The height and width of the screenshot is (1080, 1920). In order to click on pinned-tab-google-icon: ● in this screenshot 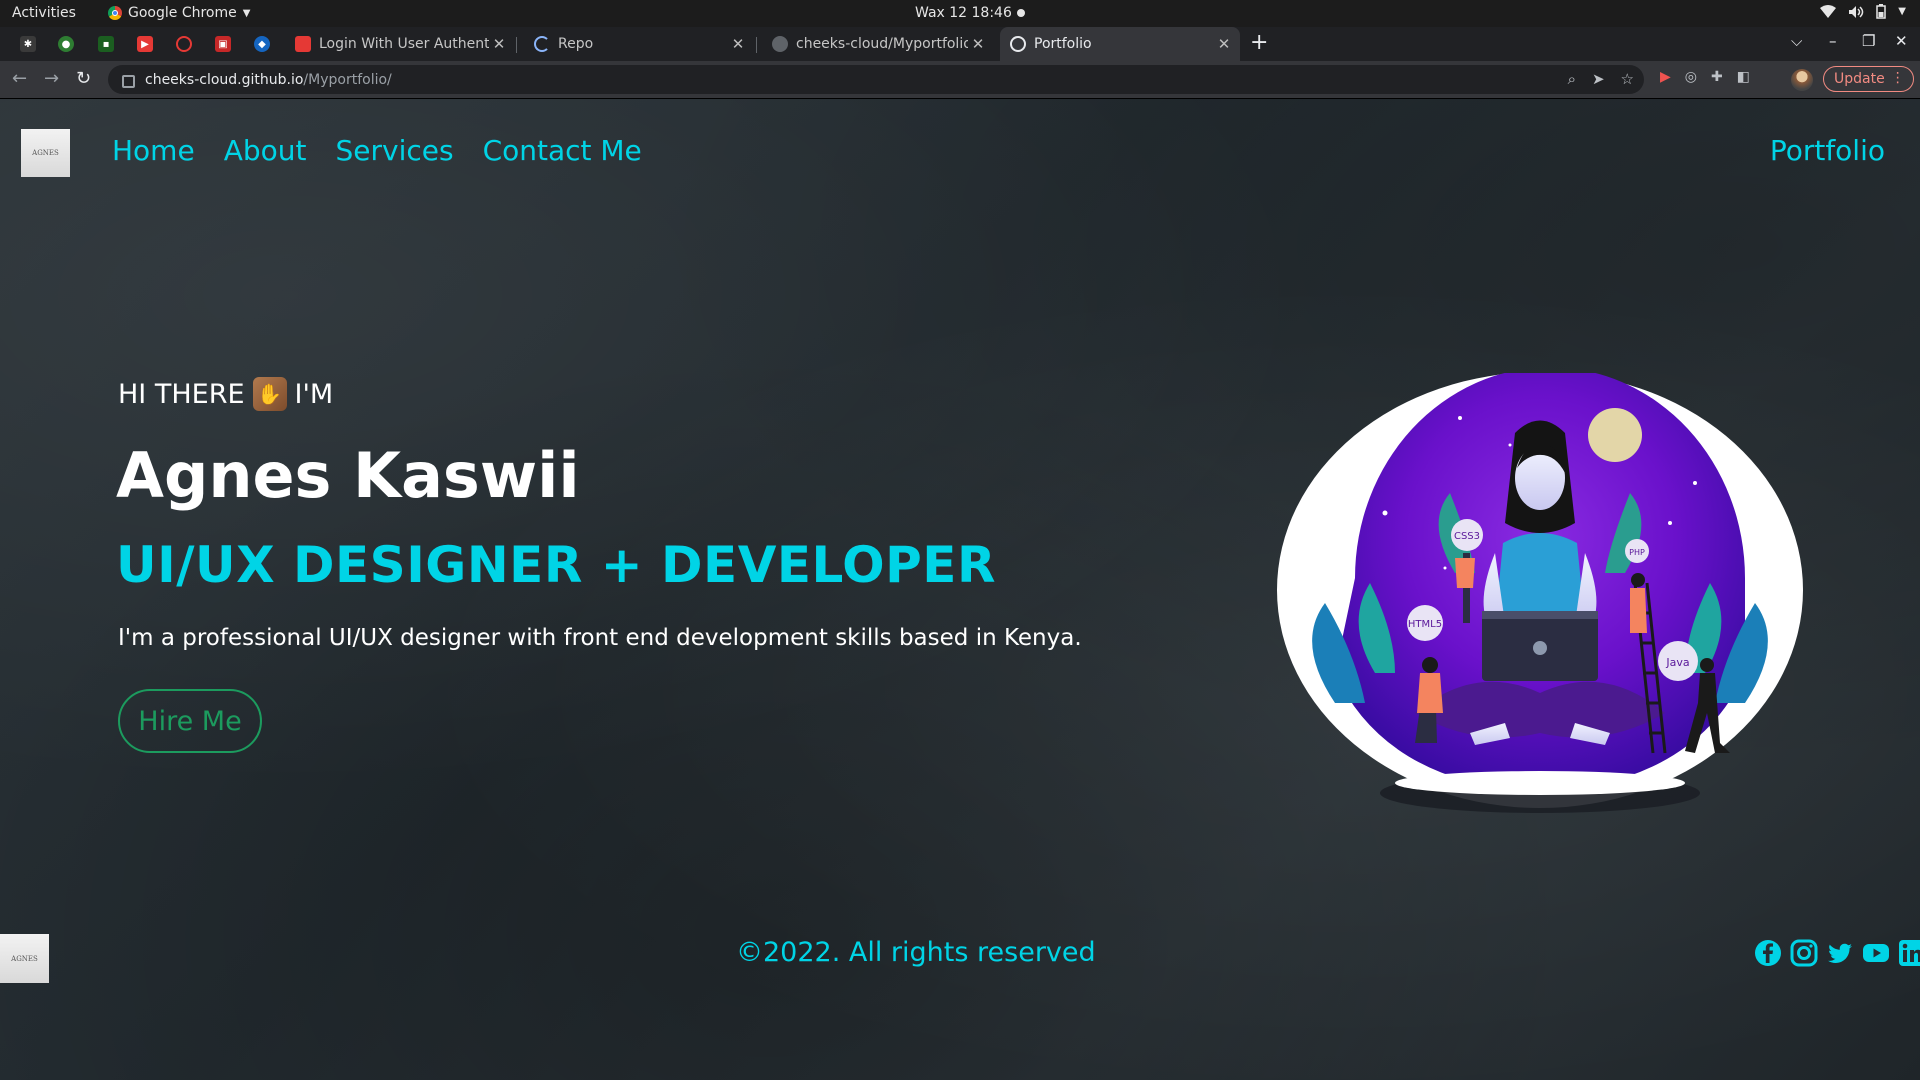, I will do `click(66, 44)`.